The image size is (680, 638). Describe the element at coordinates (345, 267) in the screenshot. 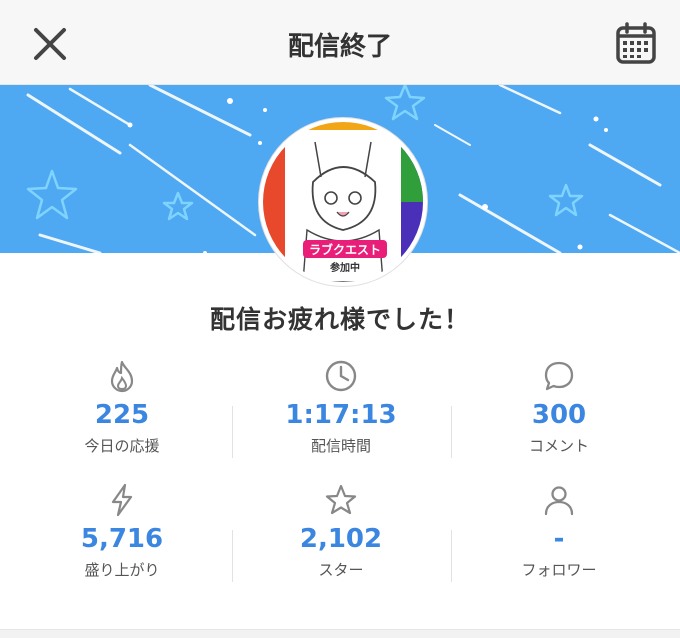

I see `avatar-badge-sub: 参加中` at that location.